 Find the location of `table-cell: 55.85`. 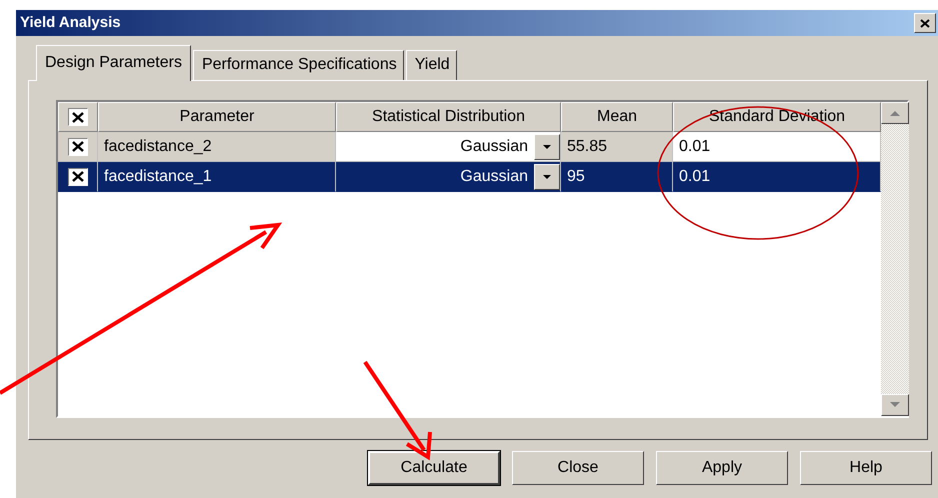

table-cell: 55.85 is located at coordinates (617, 147).